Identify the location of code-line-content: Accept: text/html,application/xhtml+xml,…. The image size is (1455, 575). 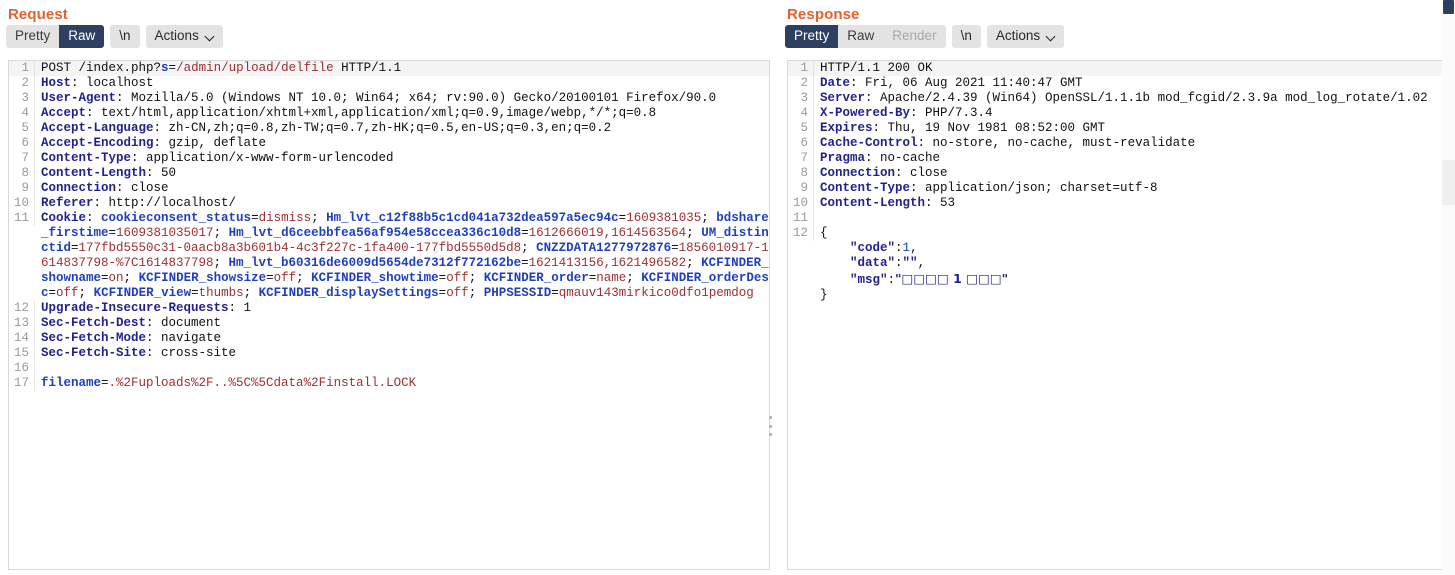
(402, 113).